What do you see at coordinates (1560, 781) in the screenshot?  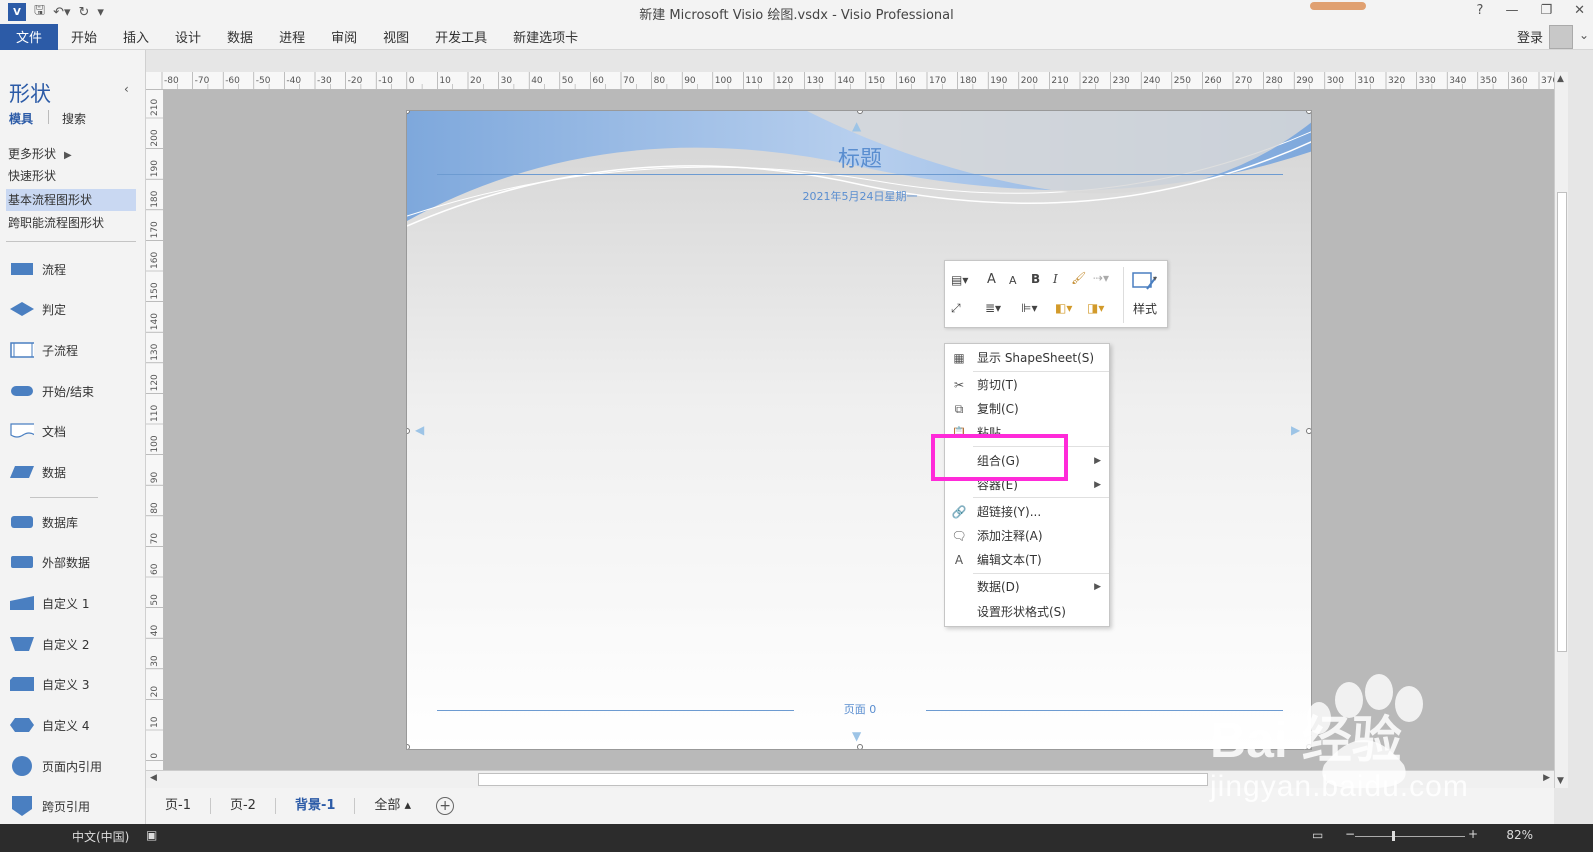 I see `scroll-down-icon: ▼` at bounding box center [1560, 781].